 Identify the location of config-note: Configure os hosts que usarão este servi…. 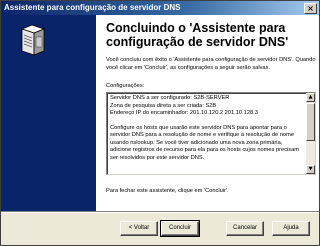
(205, 142).